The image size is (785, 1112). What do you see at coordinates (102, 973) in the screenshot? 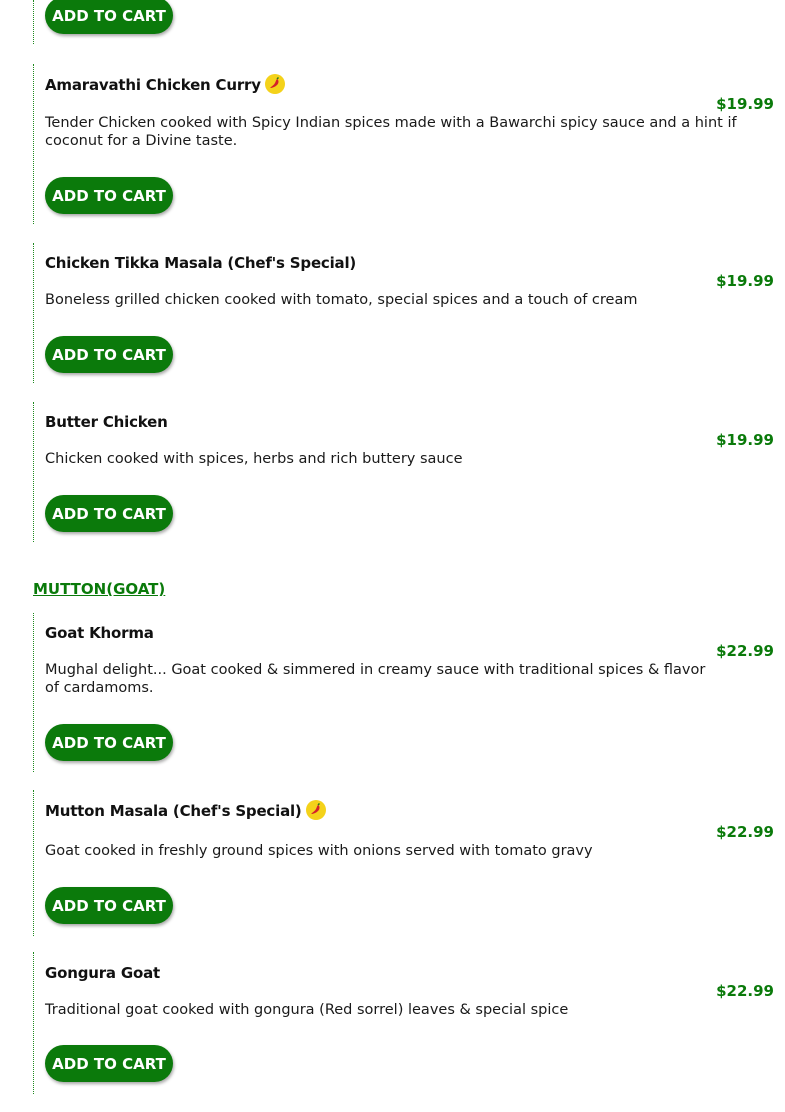
I see `item-name: Gongura Goat` at bounding box center [102, 973].